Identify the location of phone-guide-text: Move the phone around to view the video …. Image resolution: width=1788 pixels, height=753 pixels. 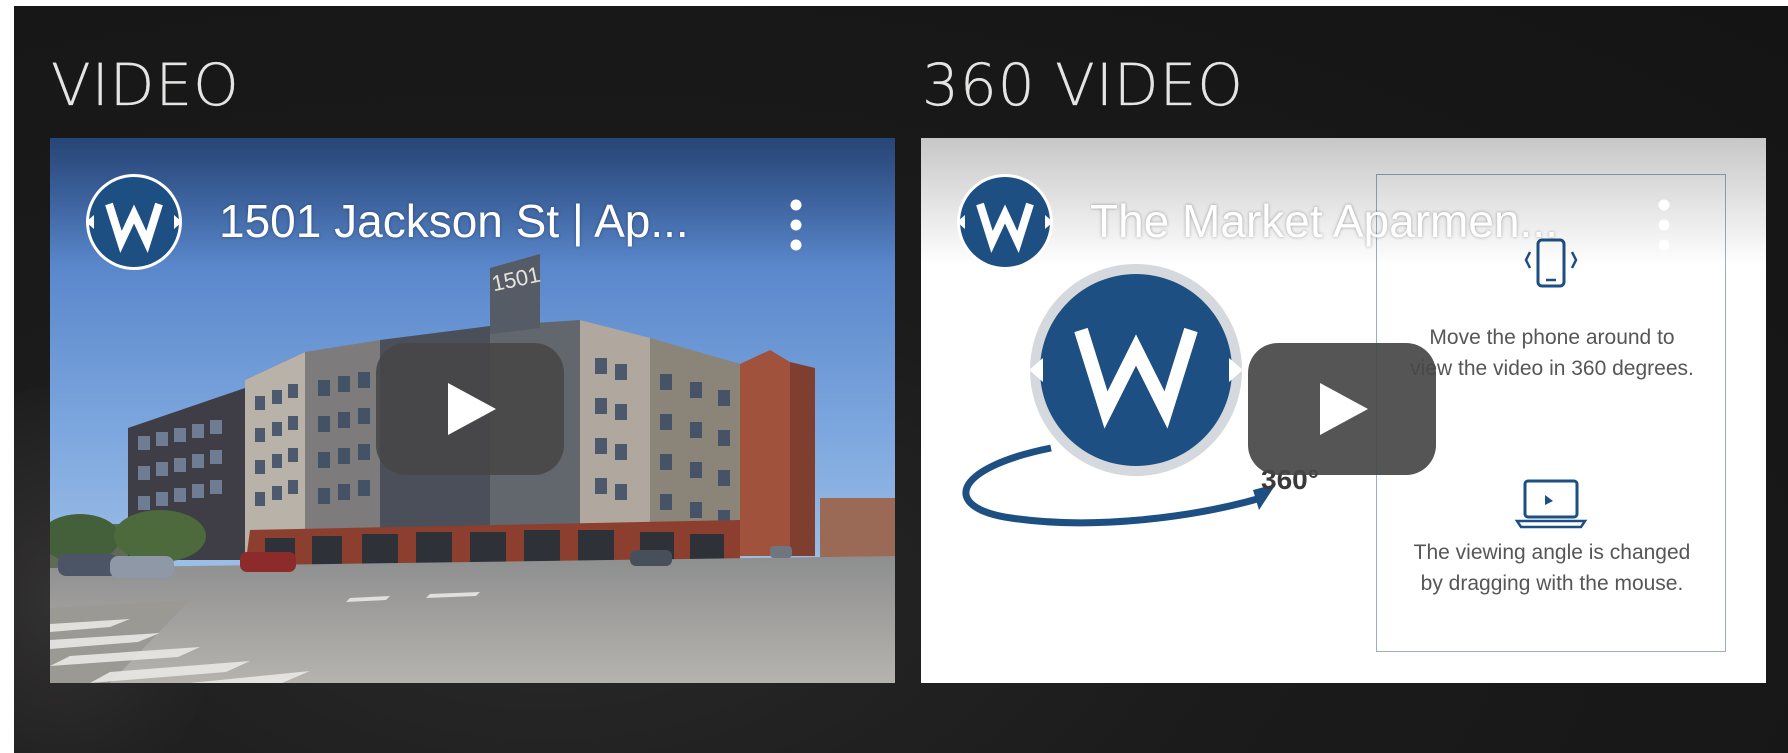
(1552, 353).